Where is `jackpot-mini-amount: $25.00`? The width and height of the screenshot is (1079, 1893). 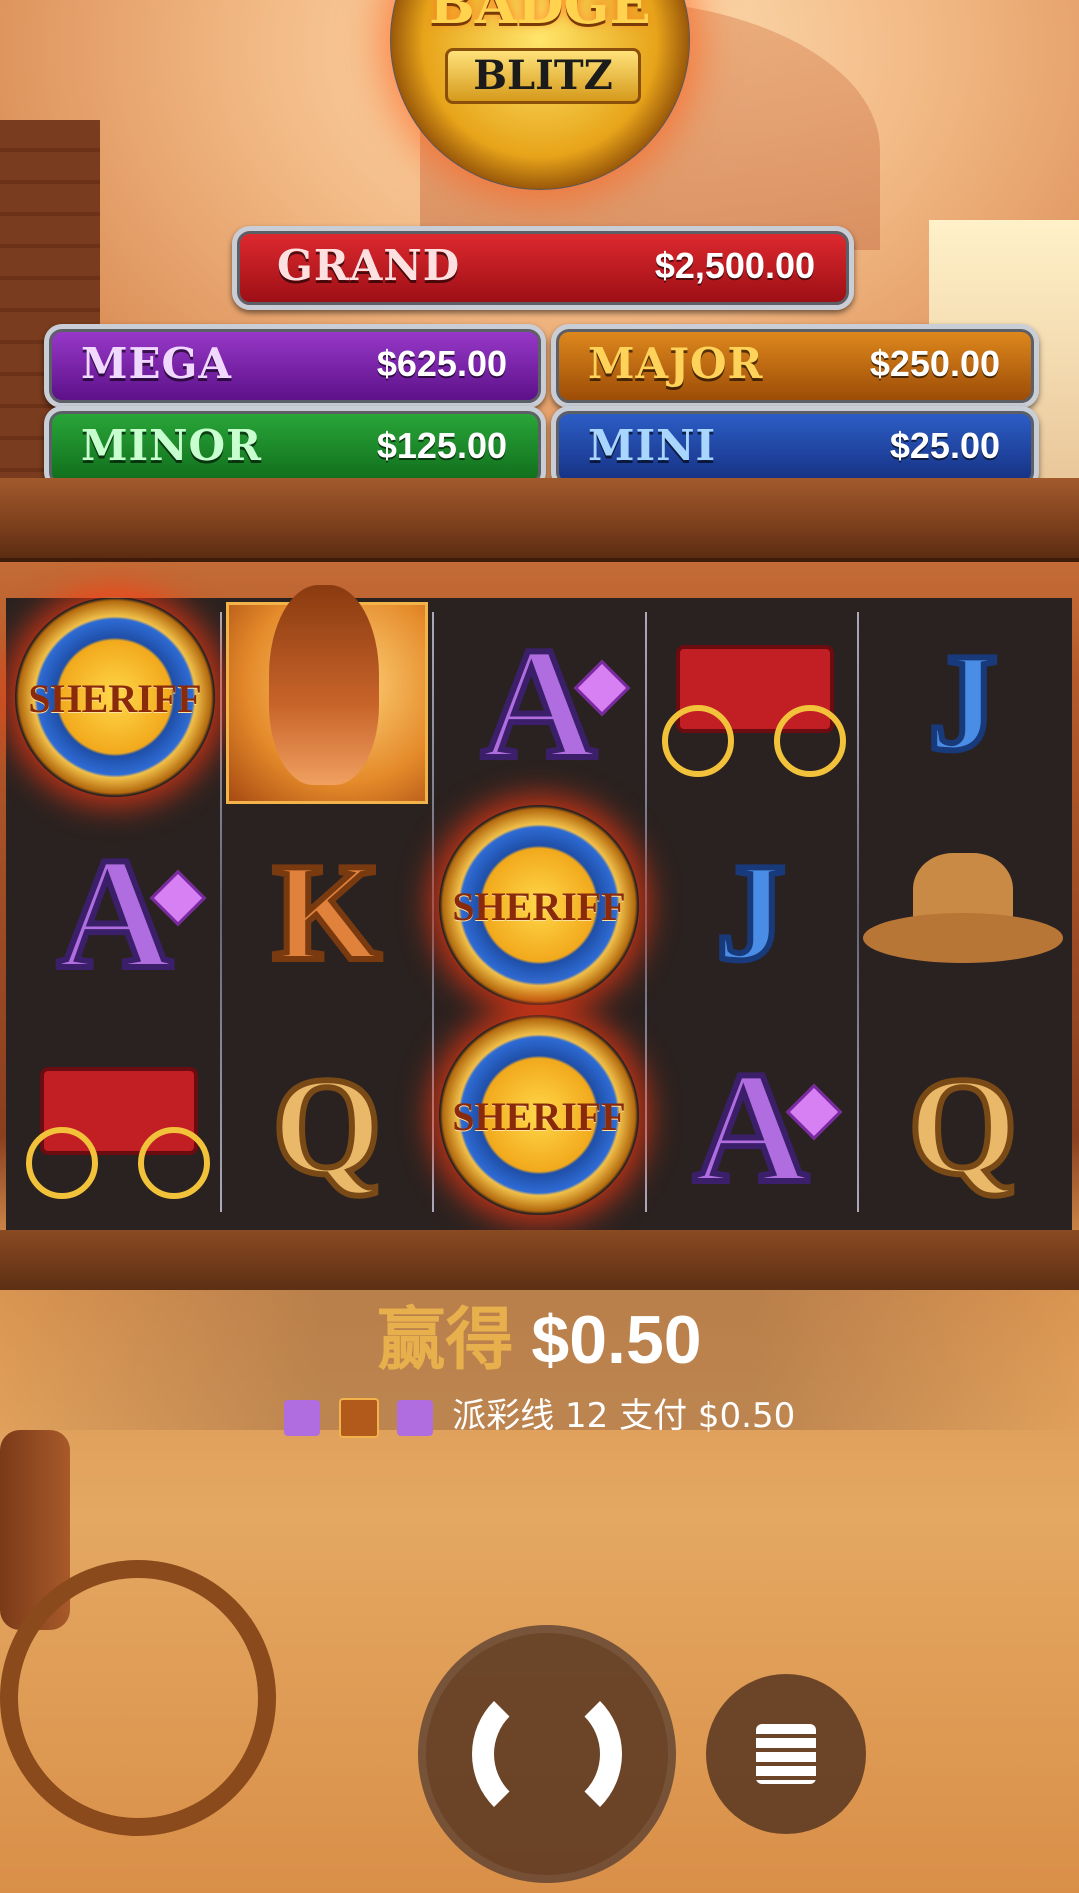 jackpot-mini-amount: $25.00 is located at coordinates (944, 445).